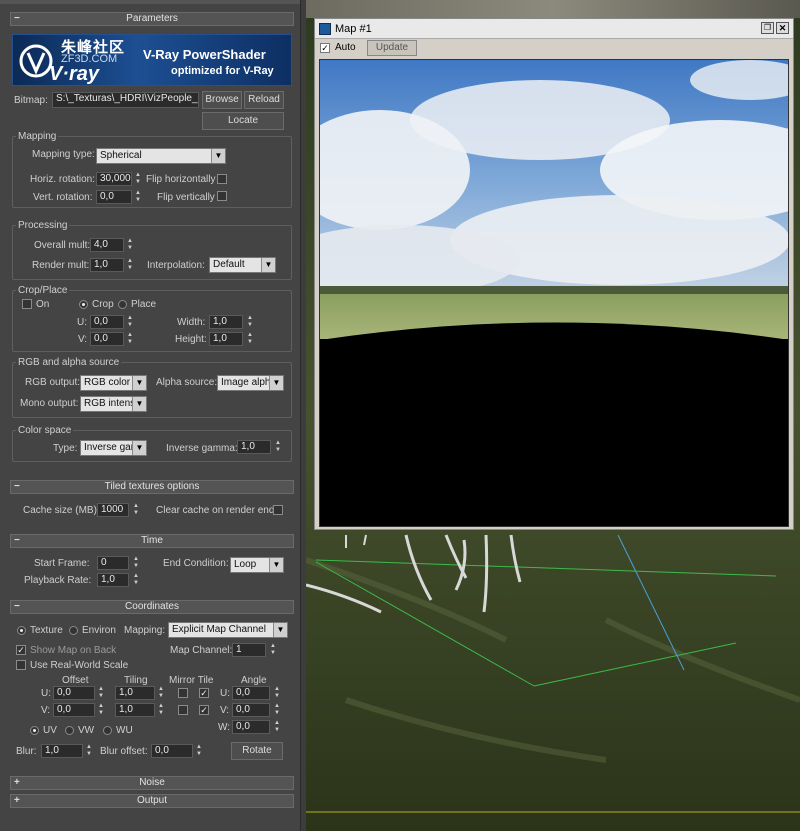  Describe the element at coordinates (34, 730) in the screenshot. I see `uv-radio` at that location.